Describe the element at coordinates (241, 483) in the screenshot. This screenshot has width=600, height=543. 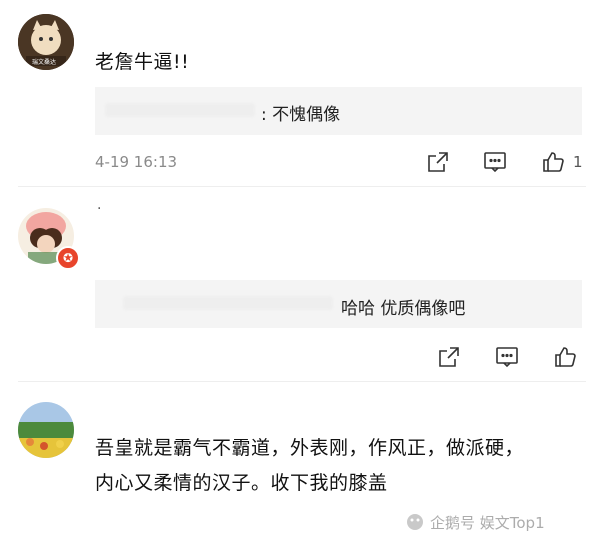
I see `comment-text-line: 内心又柔情的汉子。收下我的膝盖` at that location.